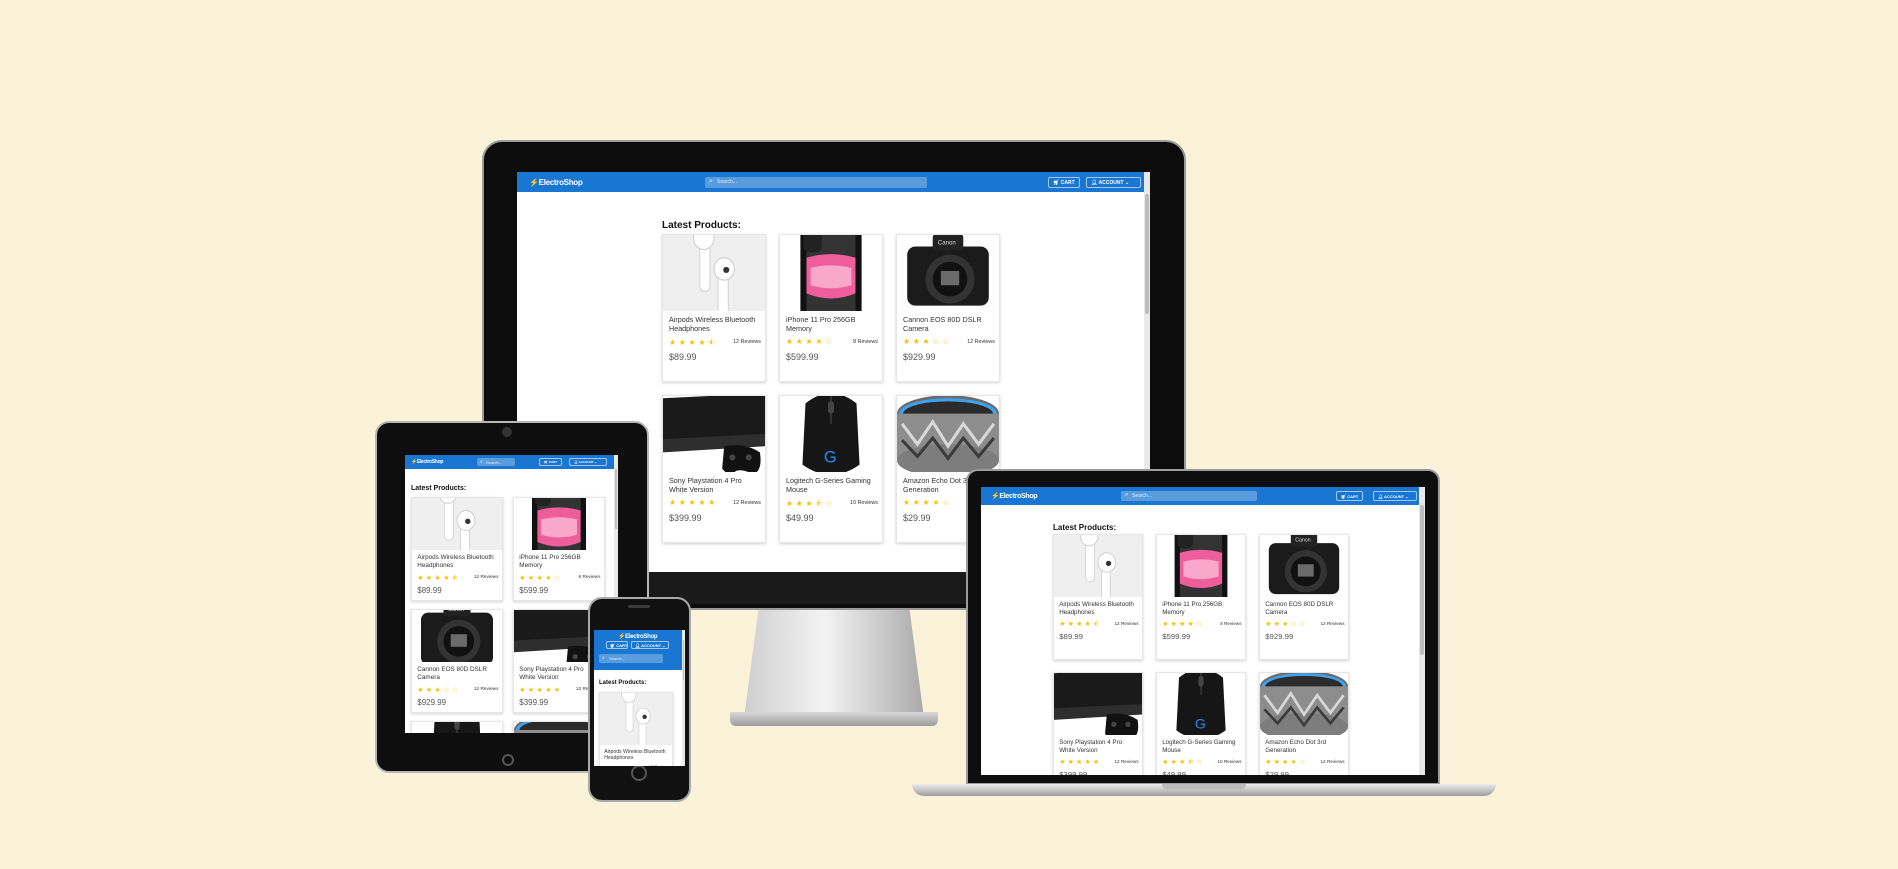 The width and height of the screenshot is (1898, 869). I want to click on search-icon: ⌕, so click(711, 181).